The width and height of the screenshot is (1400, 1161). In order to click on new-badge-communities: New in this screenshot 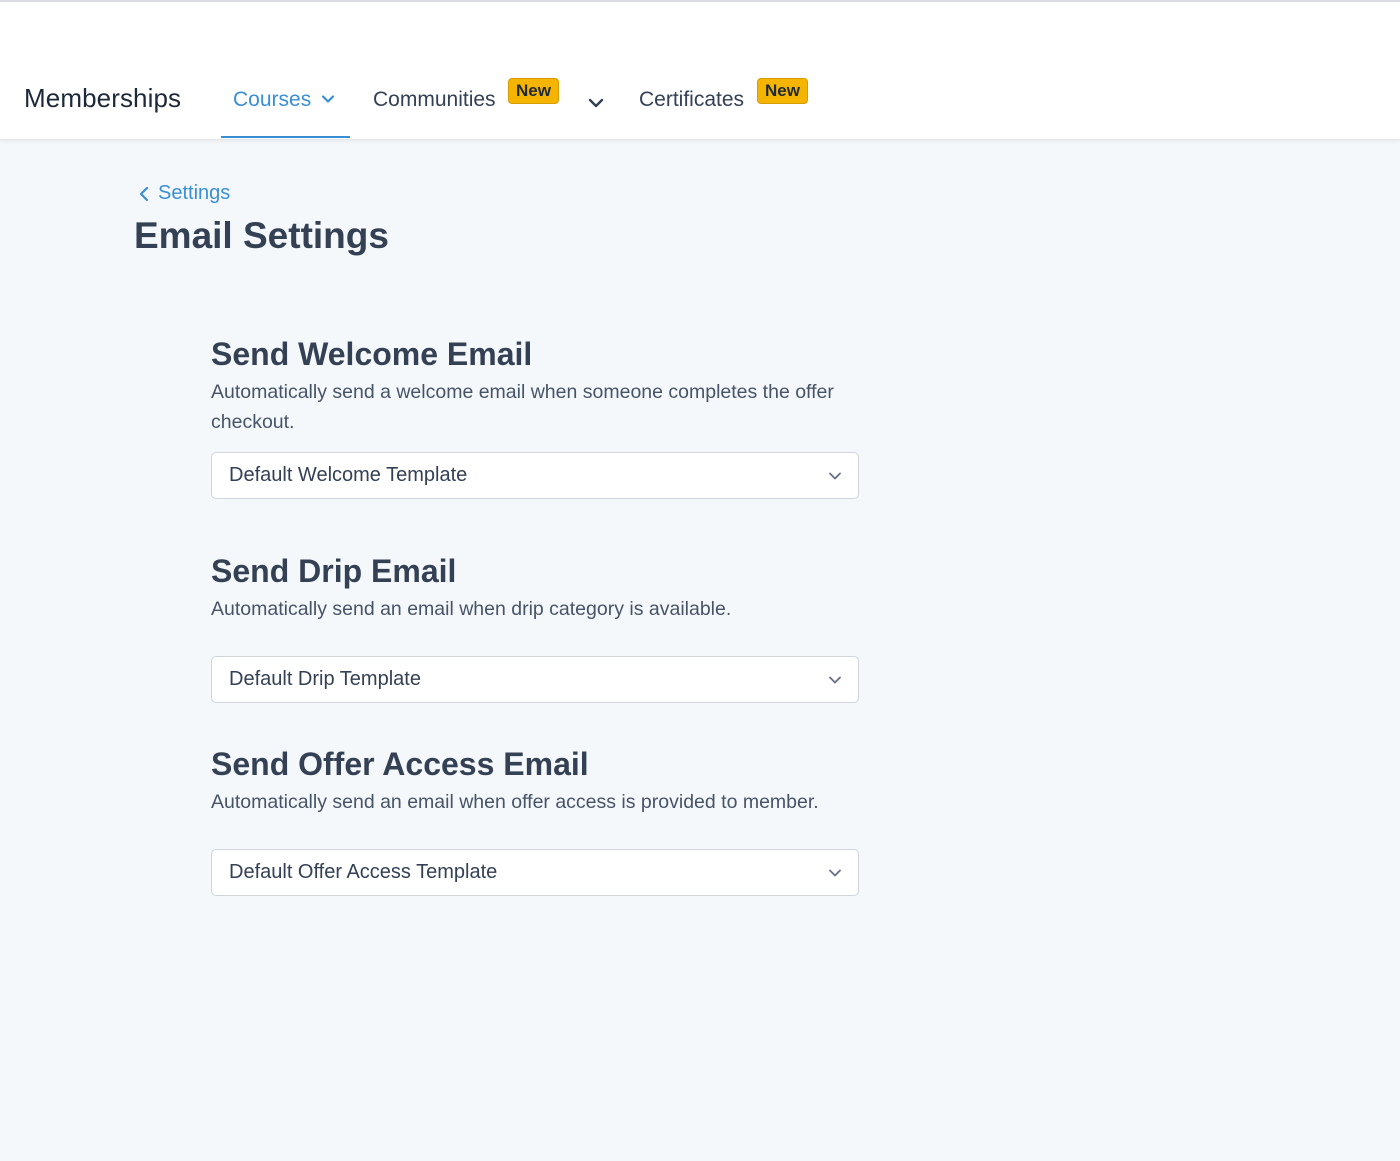, I will do `click(533, 91)`.